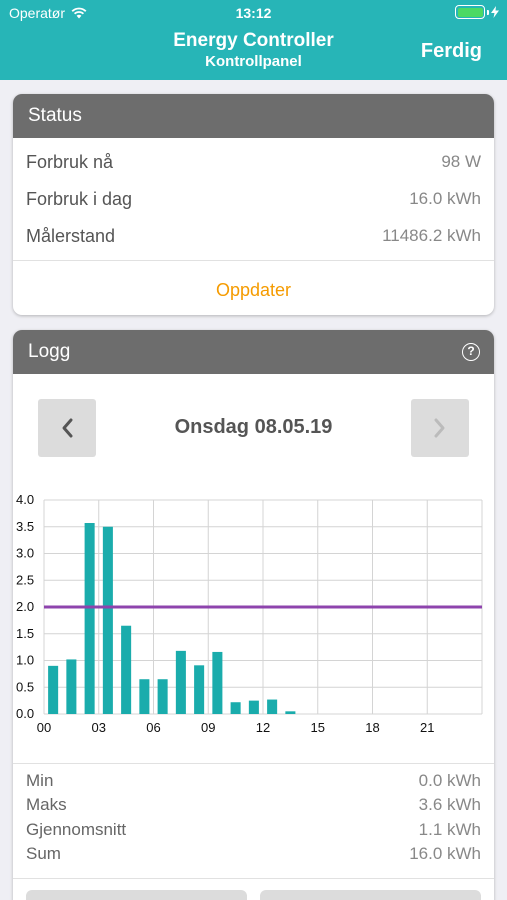  What do you see at coordinates (253, 116) in the screenshot?
I see `status-header: Status` at bounding box center [253, 116].